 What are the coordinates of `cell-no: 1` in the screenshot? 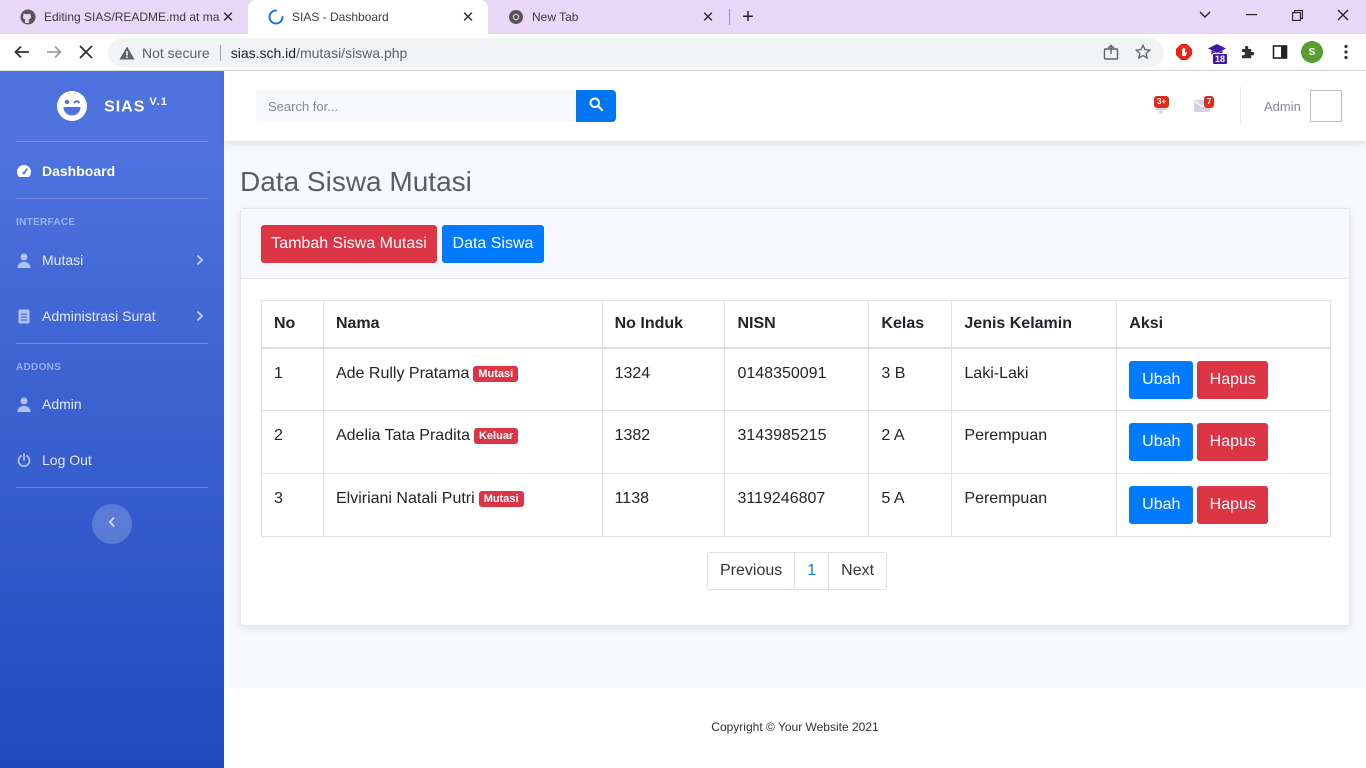 It's located at (292, 379).